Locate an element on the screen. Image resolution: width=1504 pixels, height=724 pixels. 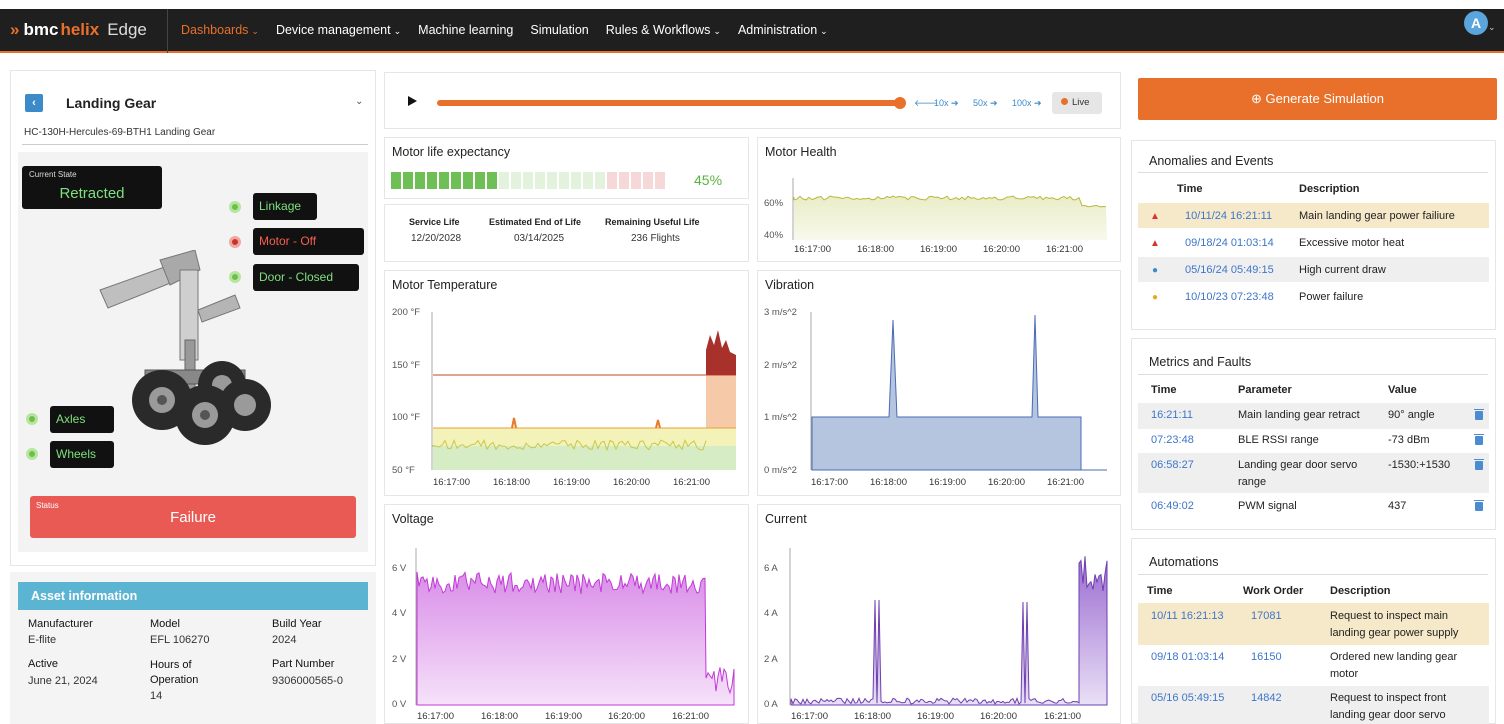
brand-logo: » bmc helix Edge is located at coordinates (78, 30).